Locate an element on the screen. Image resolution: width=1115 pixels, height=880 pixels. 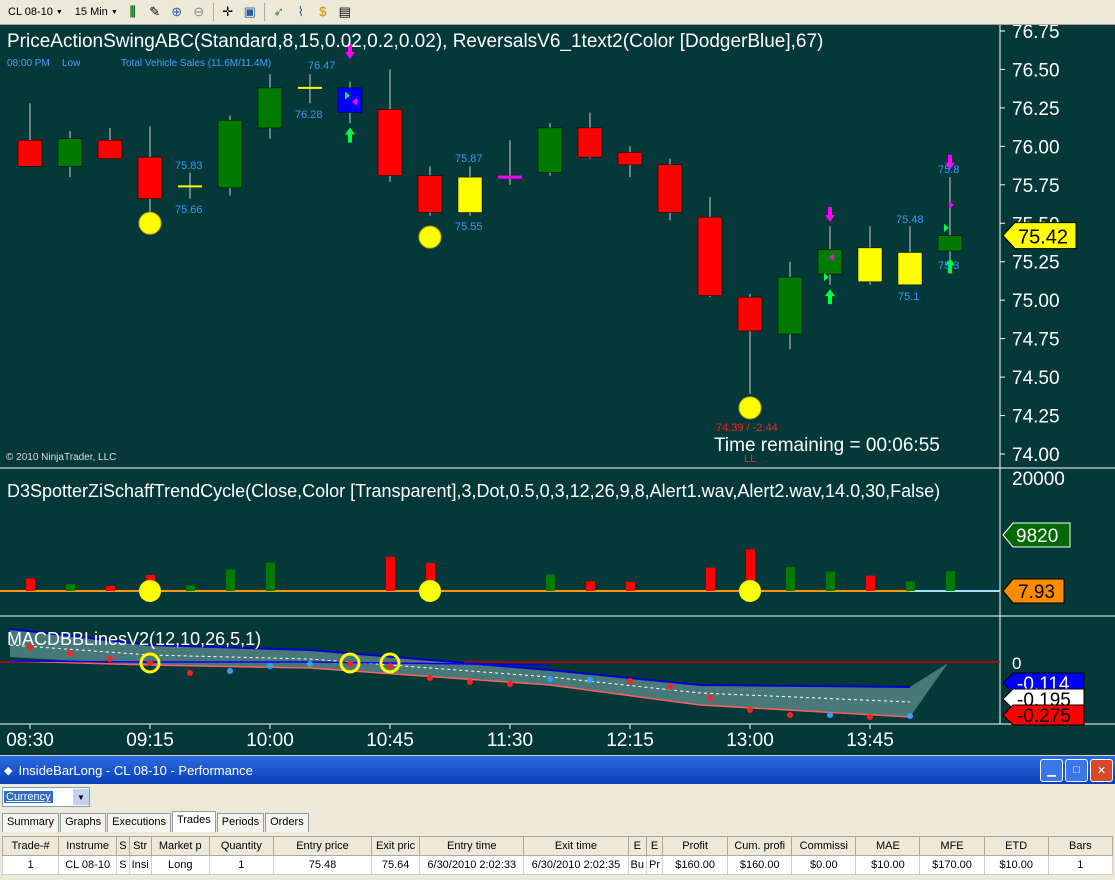
price-tick-label: 75.25 is located at coordinates (1036, 263).